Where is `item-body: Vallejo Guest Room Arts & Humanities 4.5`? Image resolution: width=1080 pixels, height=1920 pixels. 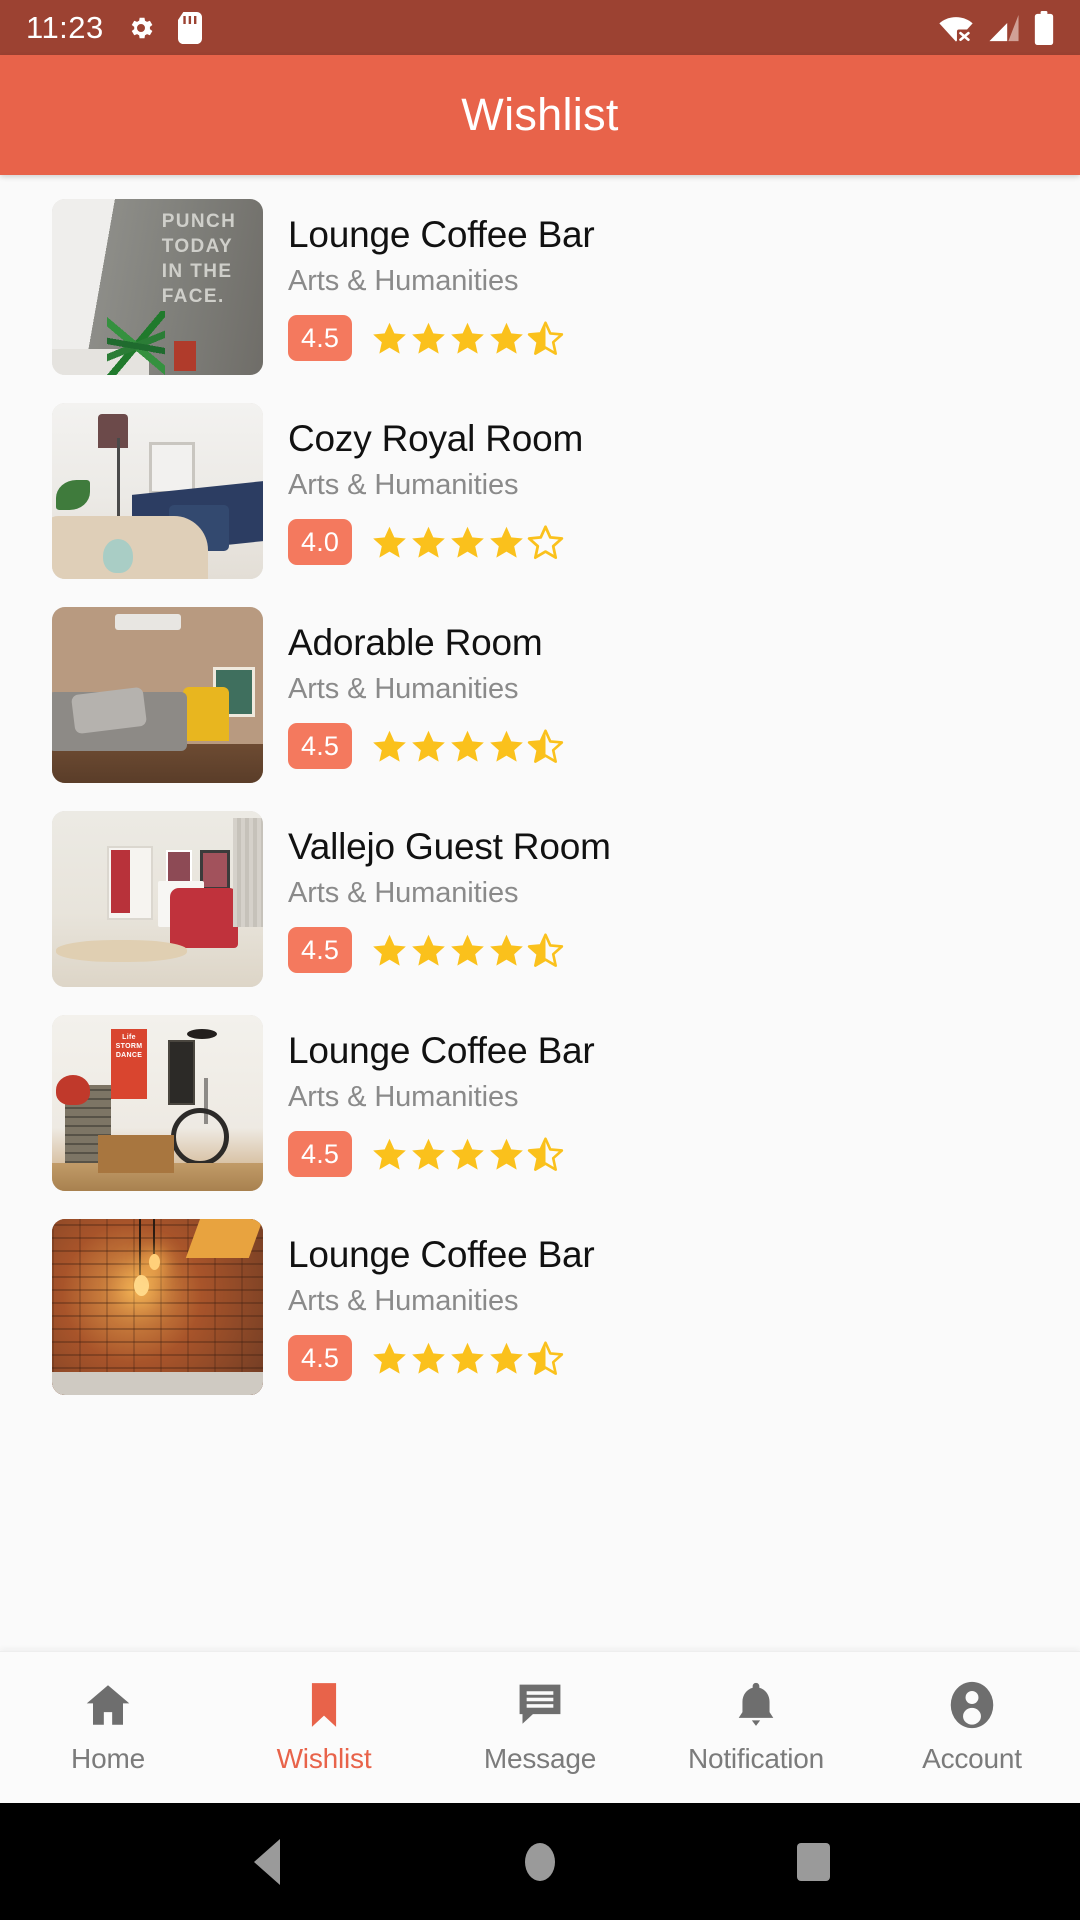 item-body: Vallejo Guest Room Arts & Humanities 4.5 is located at coordinates (654, 892).